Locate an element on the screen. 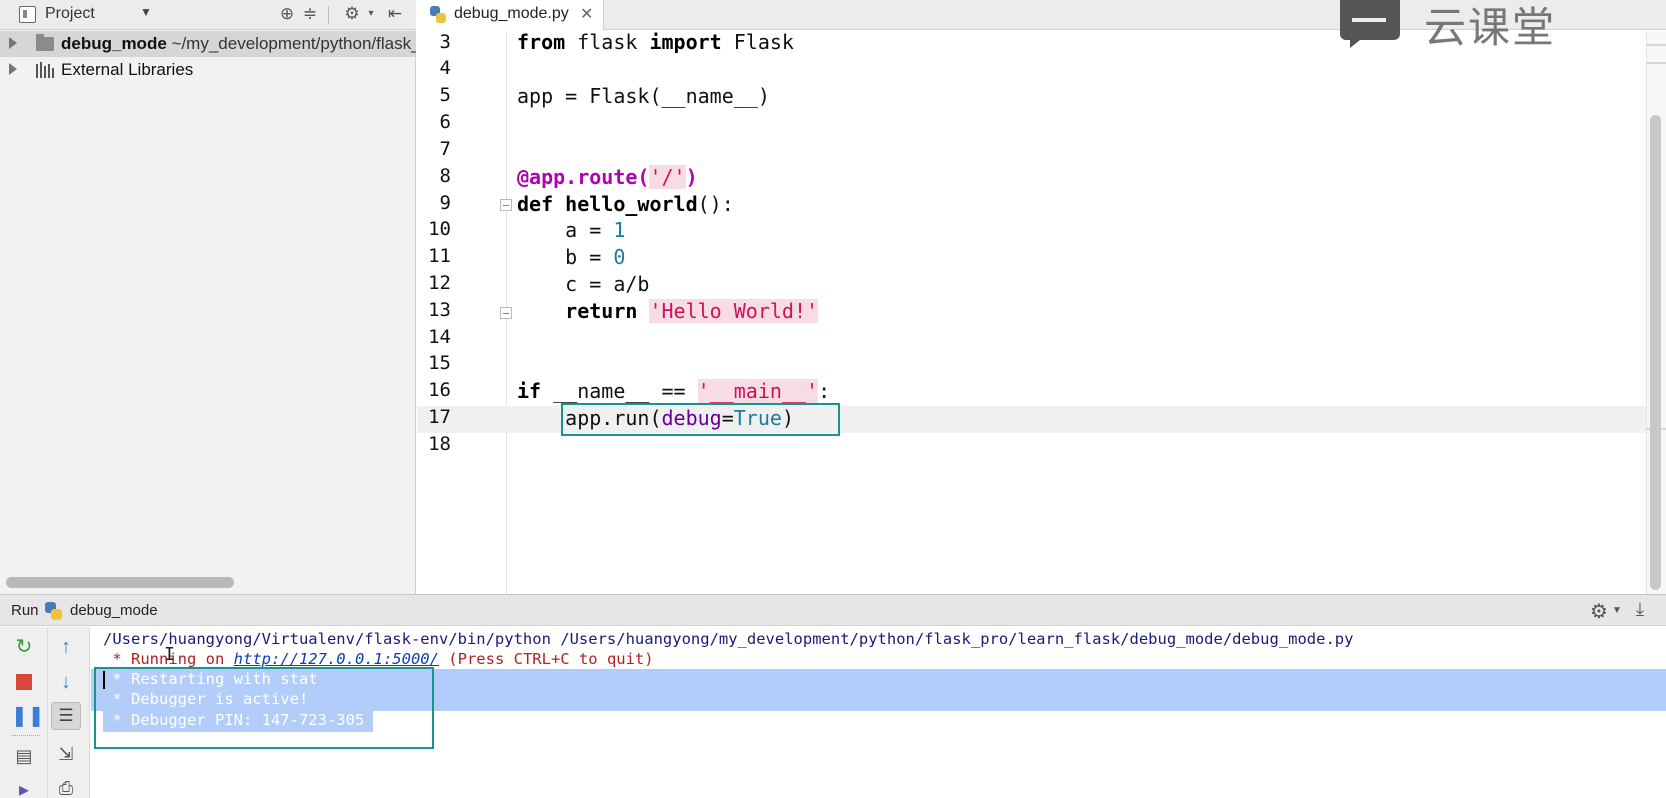 This screenshot has height=798, width=1666. line-number: 12 is located at coordinates (439, 283).